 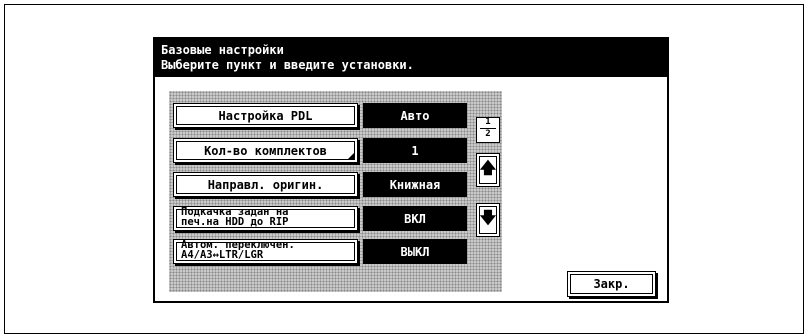 I want to click on detail-corner-icon, so click(x=351, y=156).